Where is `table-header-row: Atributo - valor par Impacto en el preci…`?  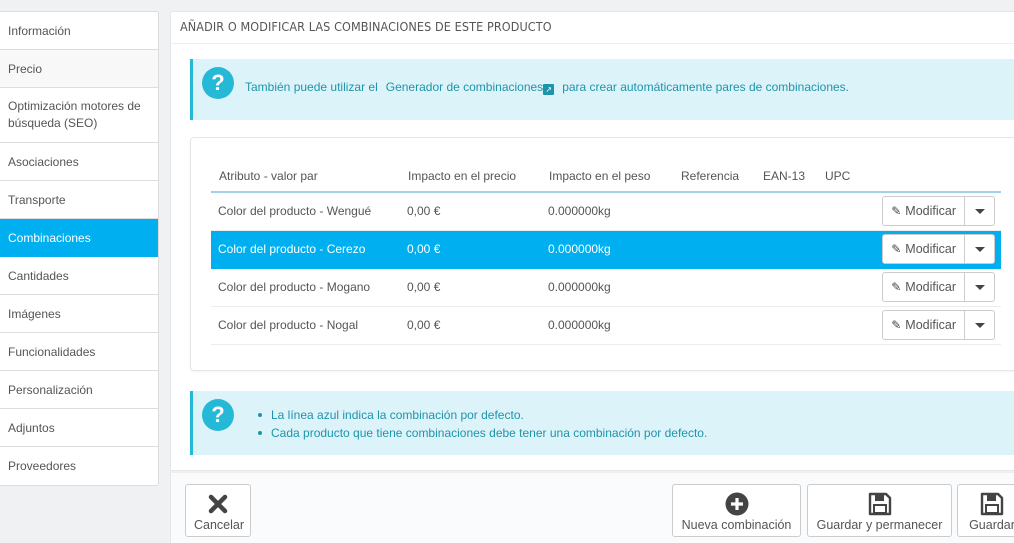 table-header-row: Atributo - valor par Impacto en el preci… is located at coordinates (606, 177).